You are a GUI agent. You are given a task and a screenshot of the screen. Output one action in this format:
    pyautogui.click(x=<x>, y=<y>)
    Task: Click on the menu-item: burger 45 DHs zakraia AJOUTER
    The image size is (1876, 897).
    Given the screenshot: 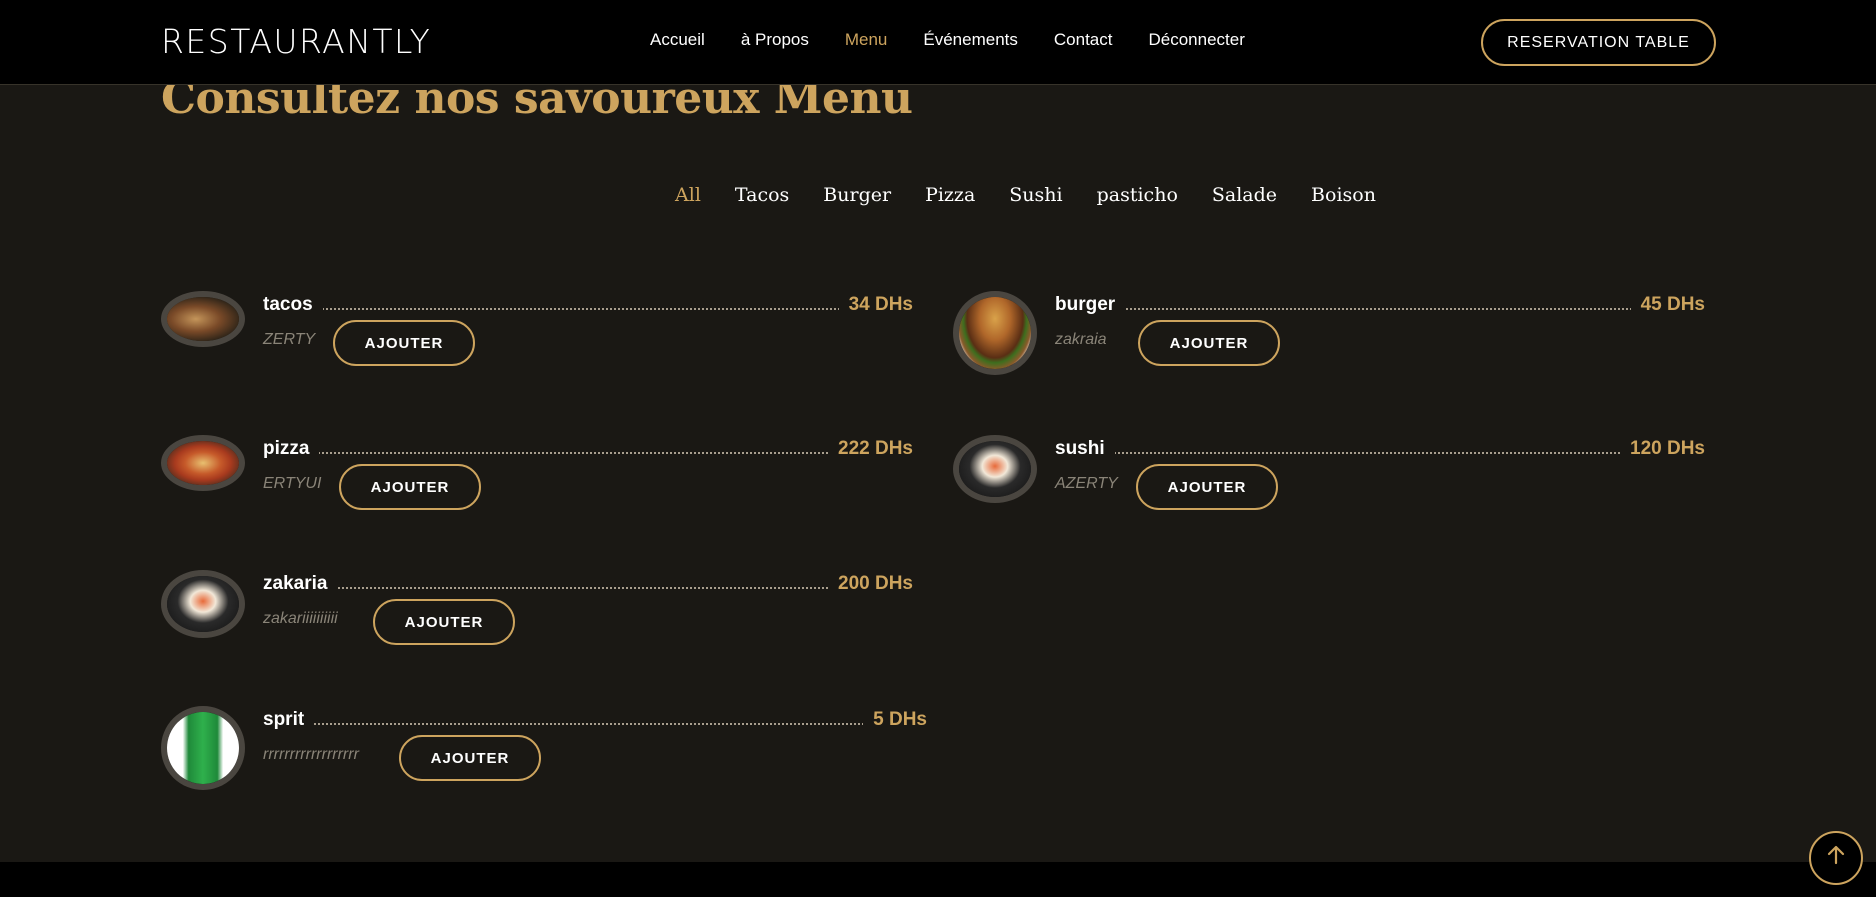 What is the action you would take?
    pyautogui.click(x=1329, y=337)
    